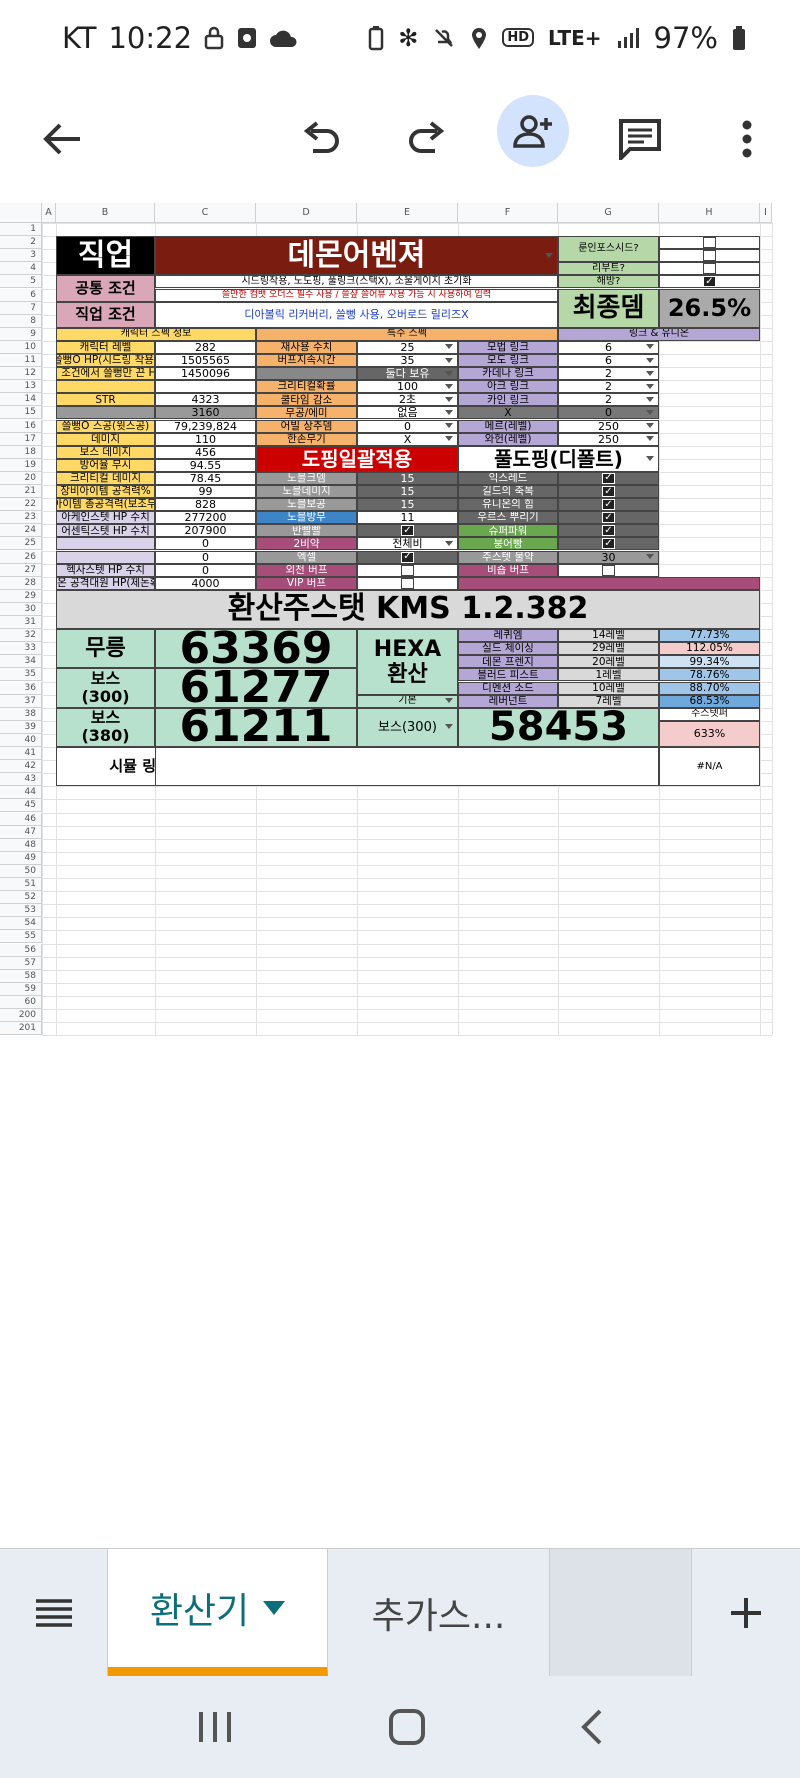 The height and width of the screenshot is (1778, 800). I want to click on boss300-label: 보스 (300), so click(105, 688).